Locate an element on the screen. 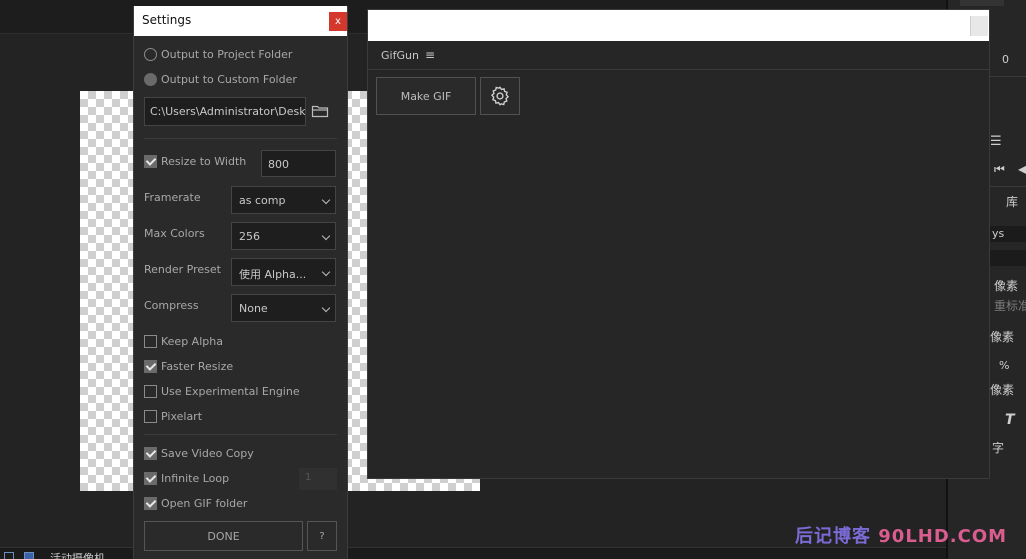 Image resolution: width=1026 pixels, height=559 pixels. watermark: 后记博客 90LHD.COM is located at coordinates (901, 535).